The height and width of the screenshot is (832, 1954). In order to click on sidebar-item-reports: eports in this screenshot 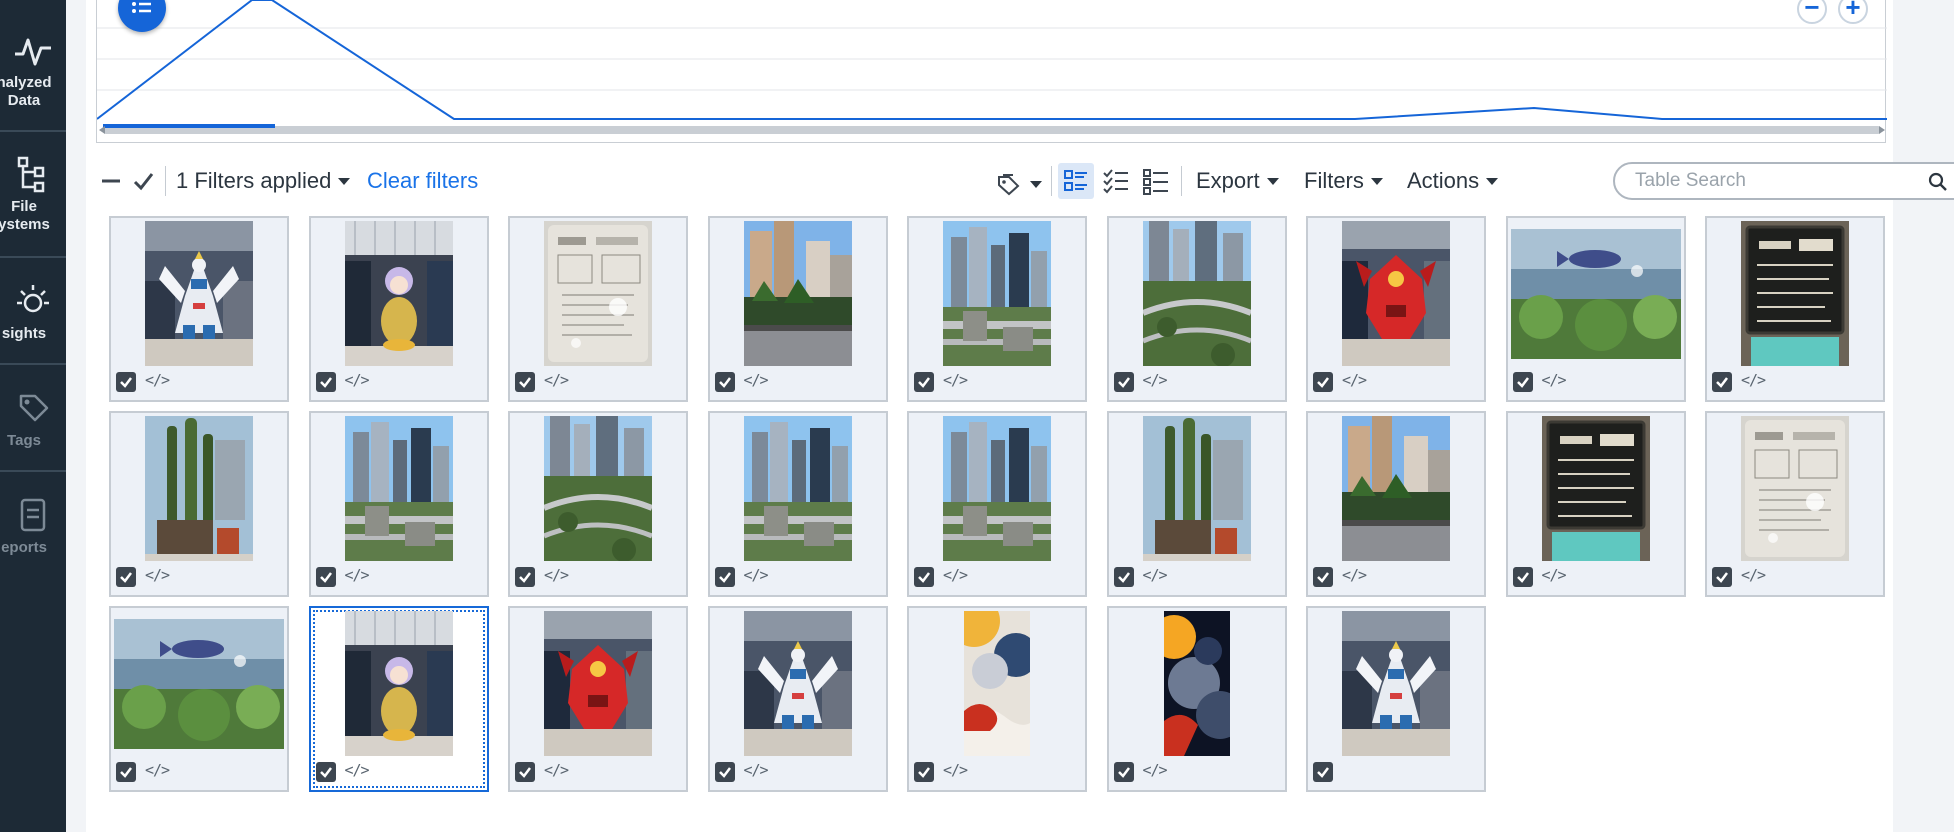, I will do `click(33, 527)`.